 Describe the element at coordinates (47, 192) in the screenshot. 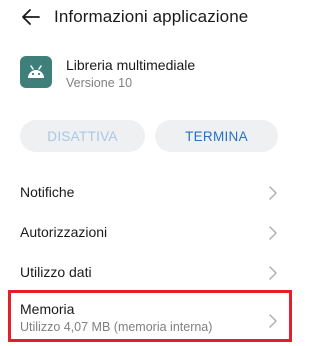

I see `settings-item-label: Notifiche` at that location.